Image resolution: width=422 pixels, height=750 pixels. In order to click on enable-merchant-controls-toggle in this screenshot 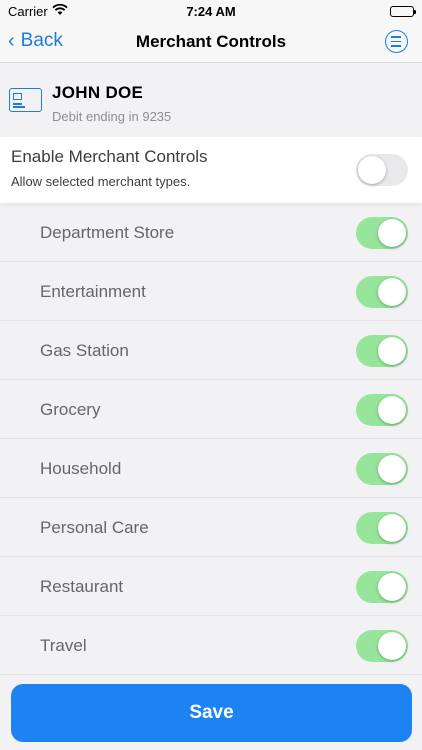, I will do `click(382, 170)`.